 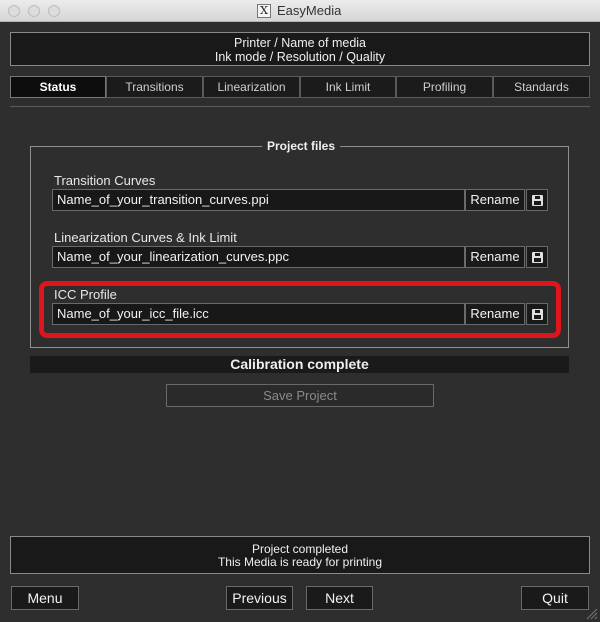 I want to click on save-linearization-button, so click(x=537, y=257).